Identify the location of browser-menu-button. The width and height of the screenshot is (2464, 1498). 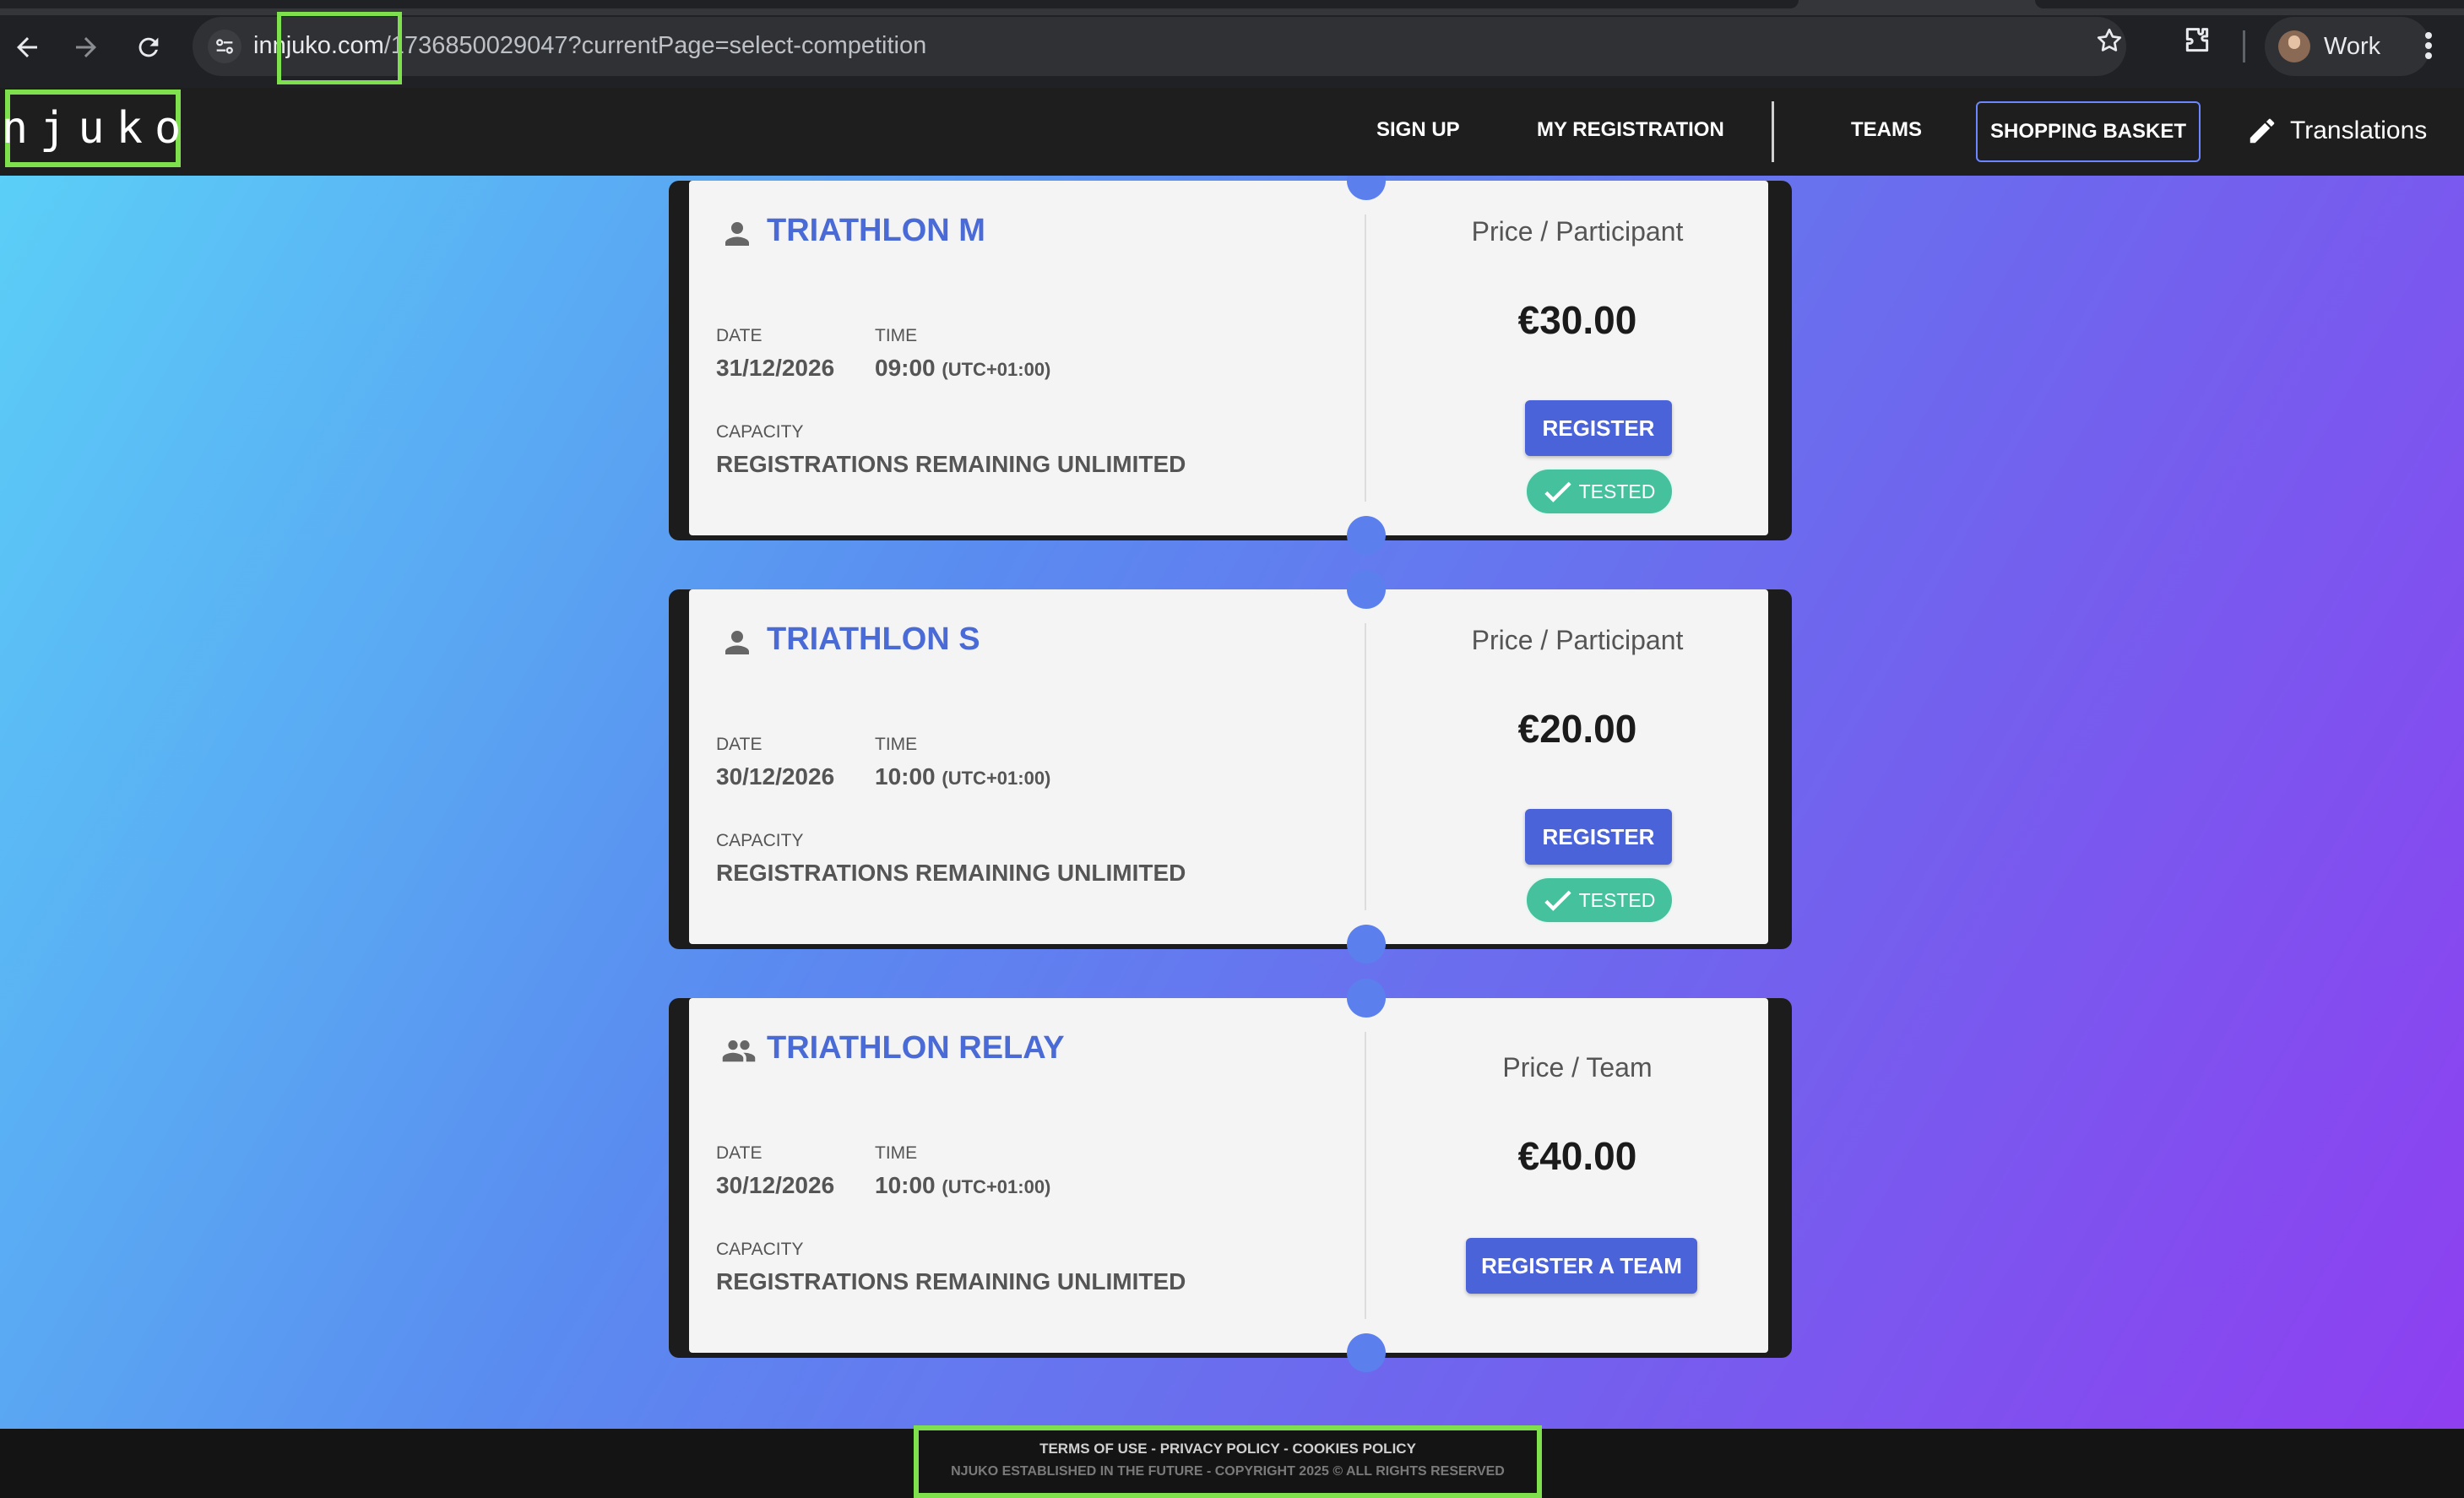
(2428, 47).